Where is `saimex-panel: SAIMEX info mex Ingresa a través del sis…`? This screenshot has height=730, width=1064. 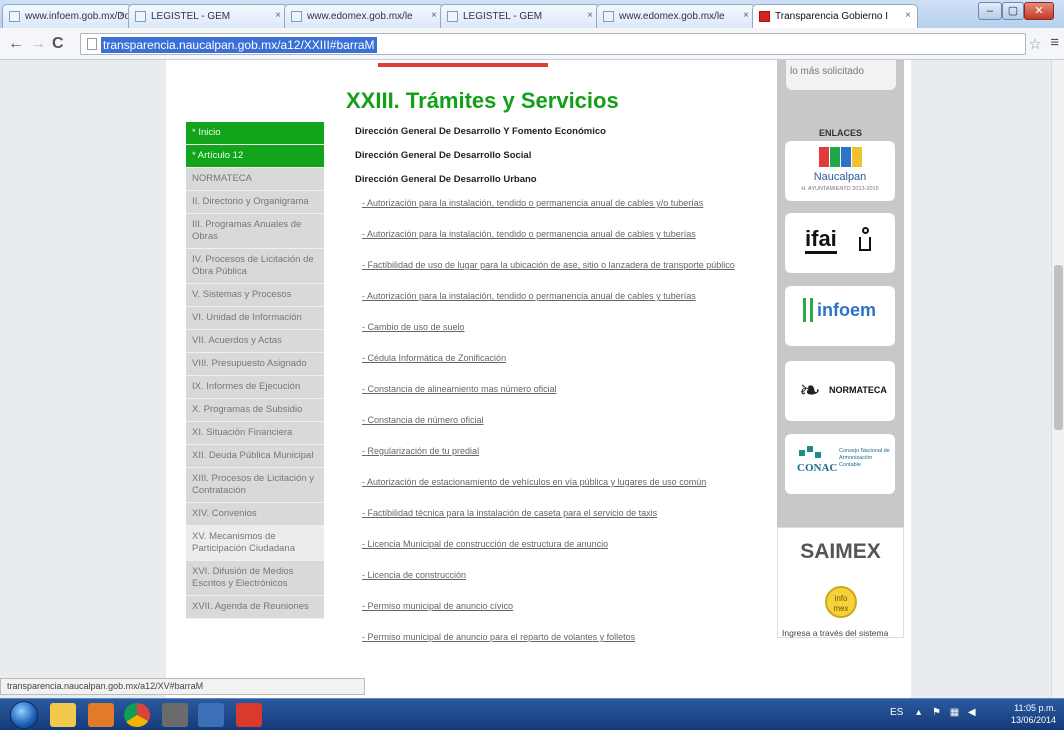 saimex-panel: SAIMEX info mex Ingresa a través del sis… is located at coordinates (840, 582).